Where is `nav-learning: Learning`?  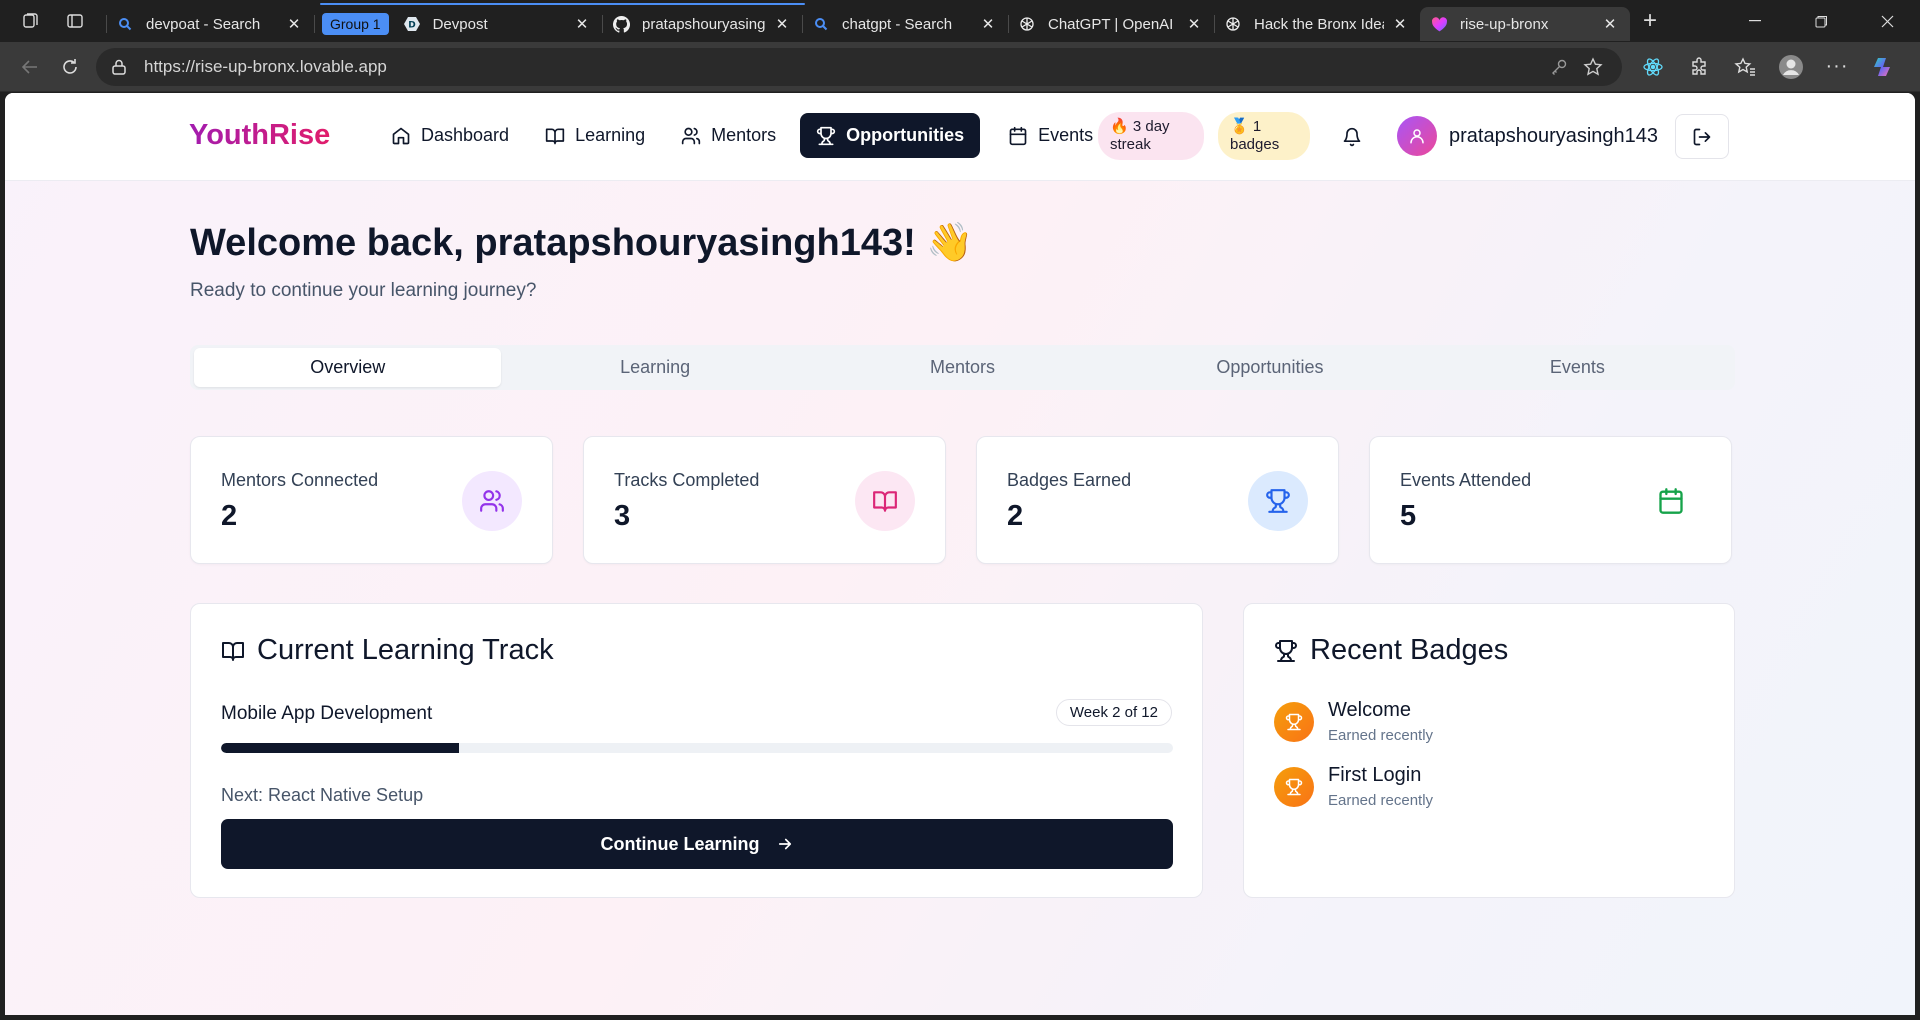
nav-learning: Learning is located at coordinates (595, 135).